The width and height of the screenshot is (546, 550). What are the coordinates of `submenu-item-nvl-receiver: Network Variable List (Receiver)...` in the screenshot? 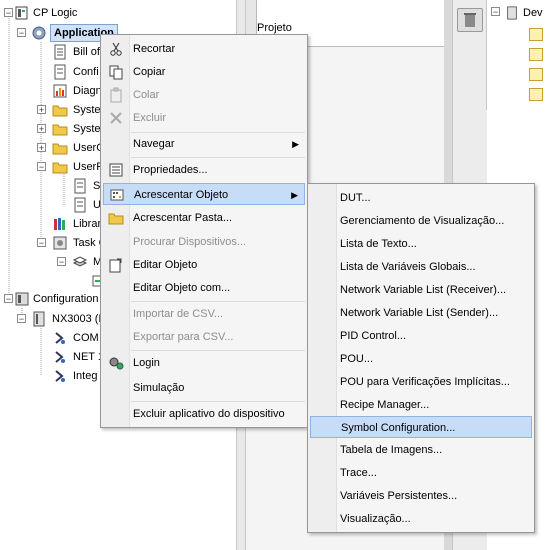 It's located at (421, 290).